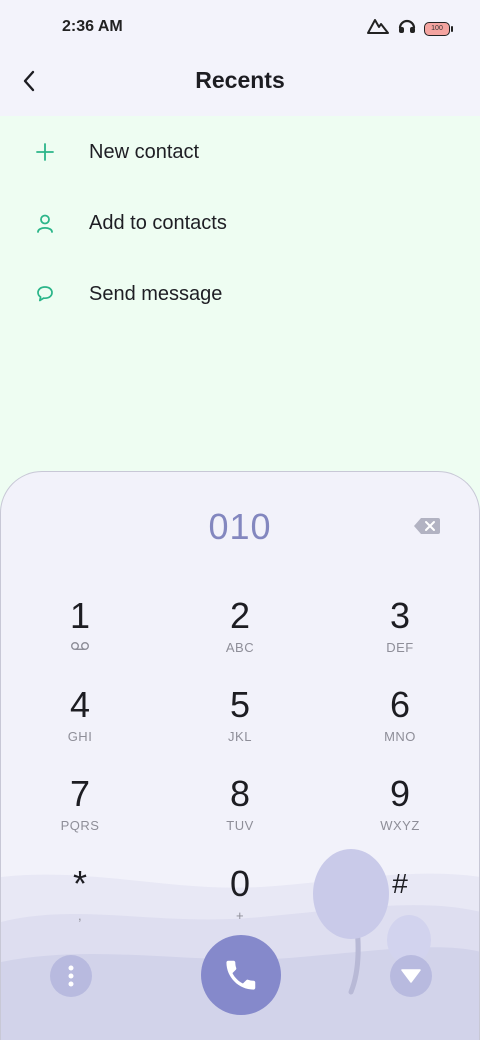  Describe the element at coordinates (240, 28) in the screenshot. I see `status-bar: 2:36 AM 100` at that location.